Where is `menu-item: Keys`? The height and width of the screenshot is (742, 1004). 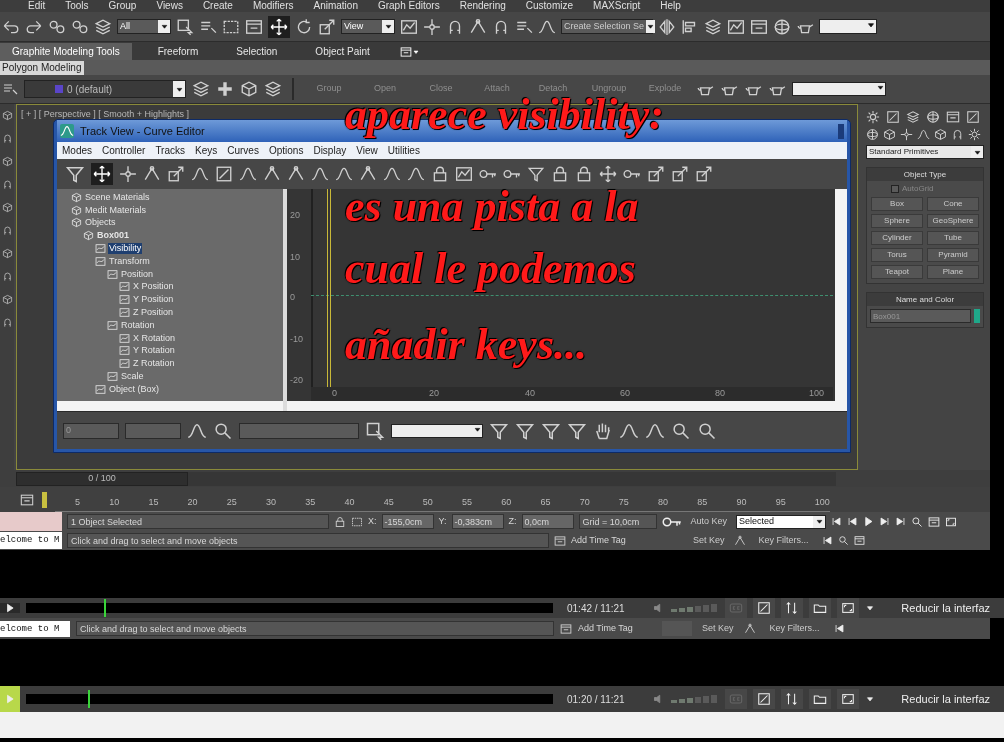
menu-item: Keys is located at coordinates (206, 150).